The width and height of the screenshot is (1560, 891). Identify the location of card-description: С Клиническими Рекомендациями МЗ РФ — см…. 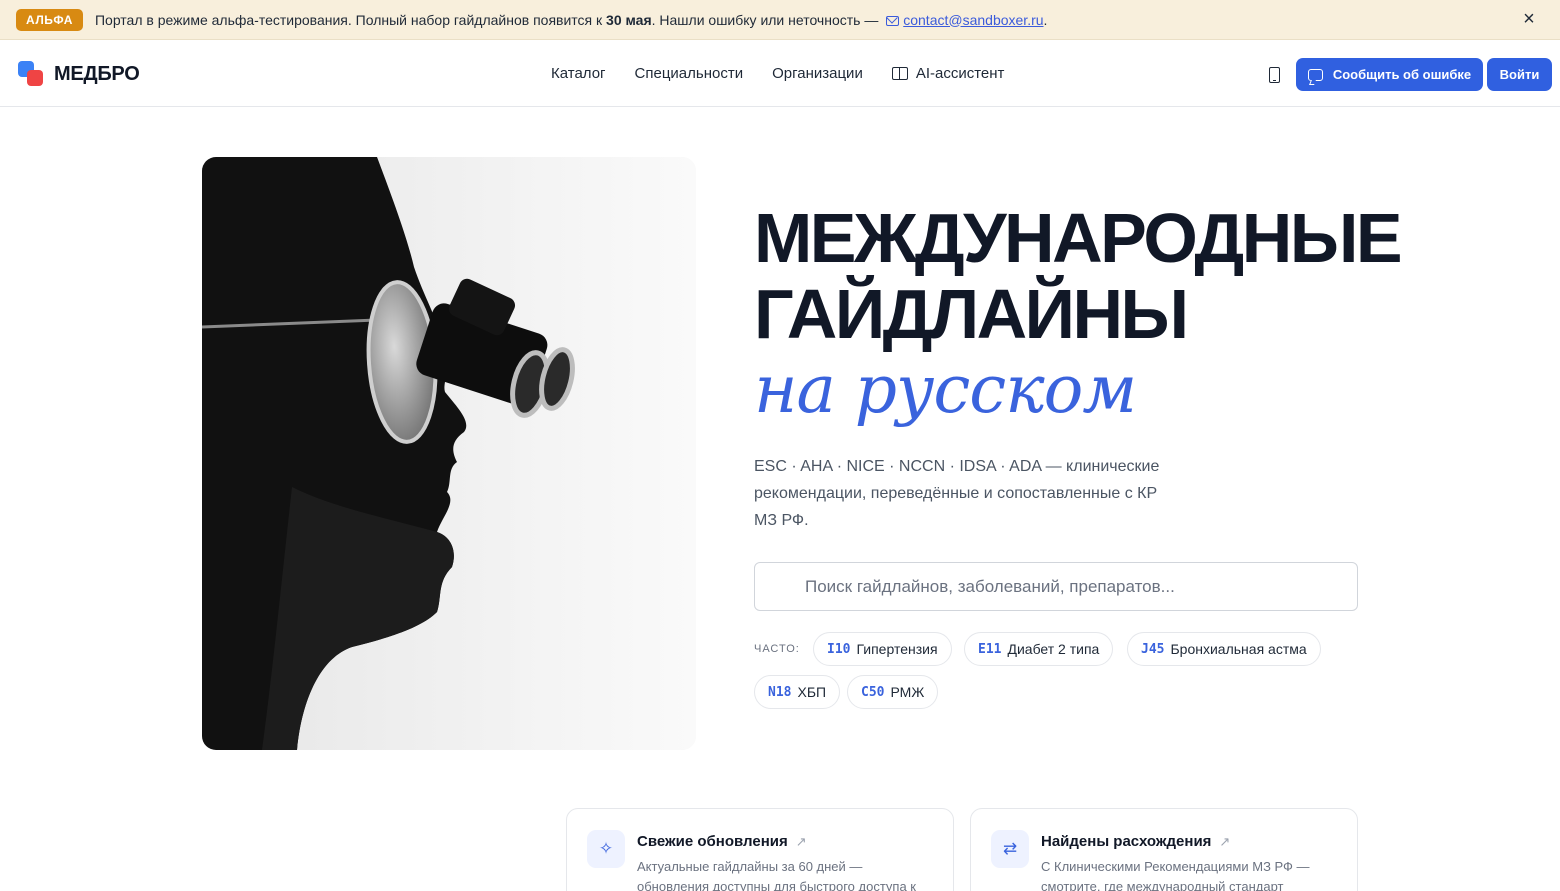
(1175, 875).